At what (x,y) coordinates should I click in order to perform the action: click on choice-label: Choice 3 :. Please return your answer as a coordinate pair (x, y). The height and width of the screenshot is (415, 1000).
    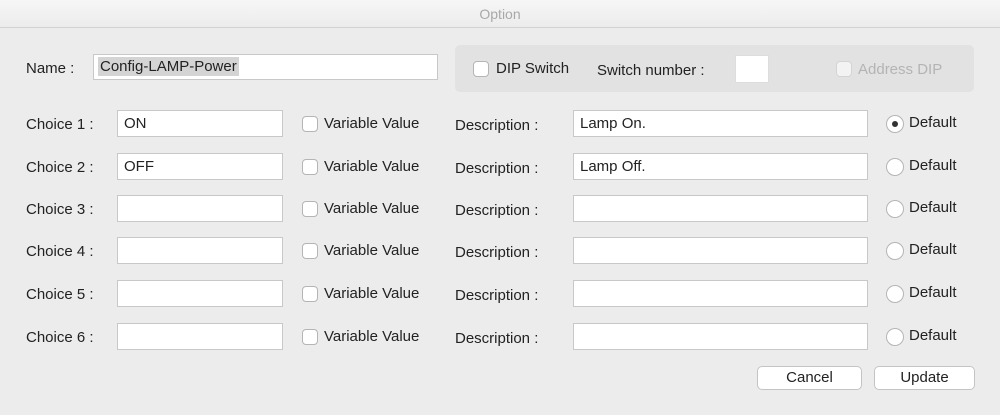
    Looking at the image, I should click on (60, 209).